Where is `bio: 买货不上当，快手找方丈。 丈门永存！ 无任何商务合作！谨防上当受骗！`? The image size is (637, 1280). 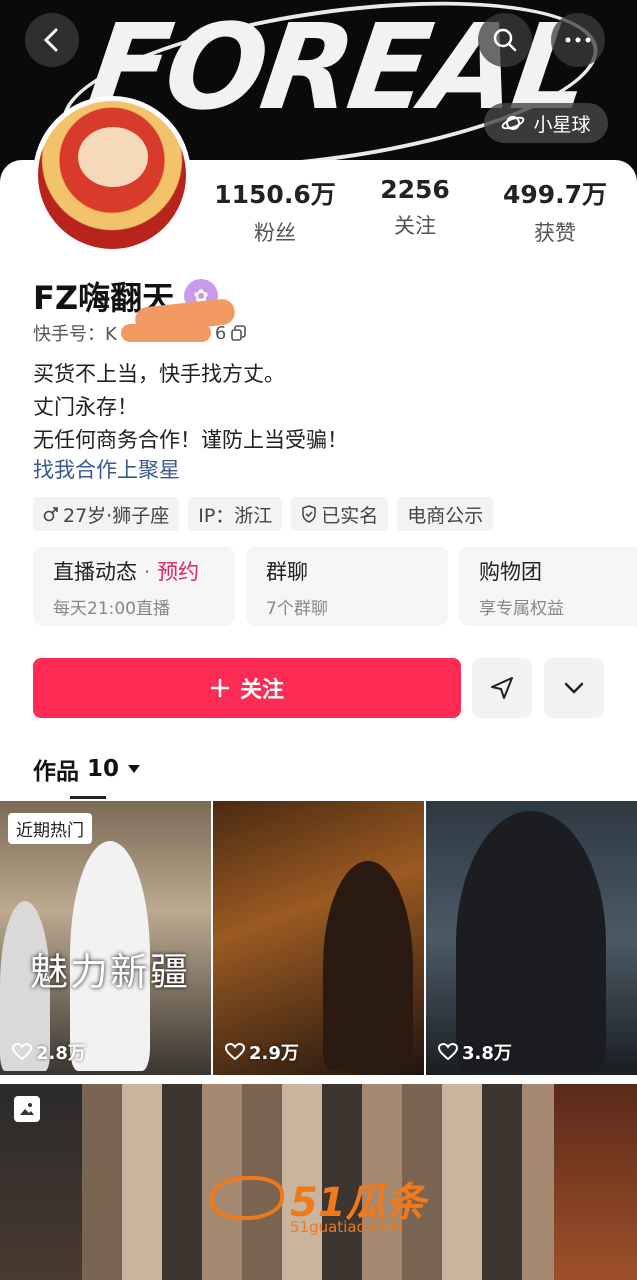
bio: 买货不上当，快手找方丈。 丈门永存！ 无任何商务合作！谨防上当受骗！ is located at coordinates (190, 407).